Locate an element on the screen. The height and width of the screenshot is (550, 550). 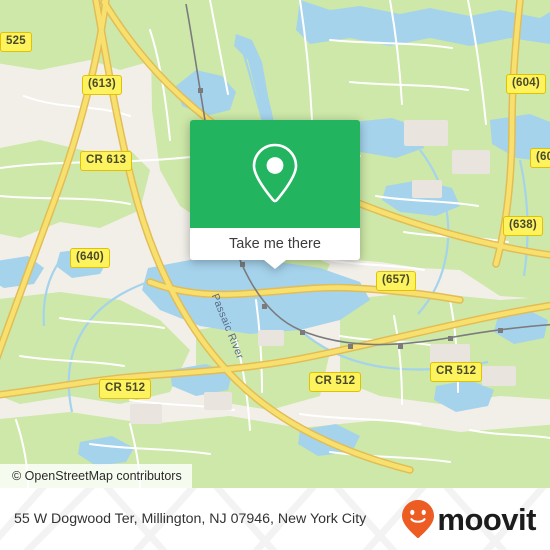
callout-header is located at coordinates (275, 174).